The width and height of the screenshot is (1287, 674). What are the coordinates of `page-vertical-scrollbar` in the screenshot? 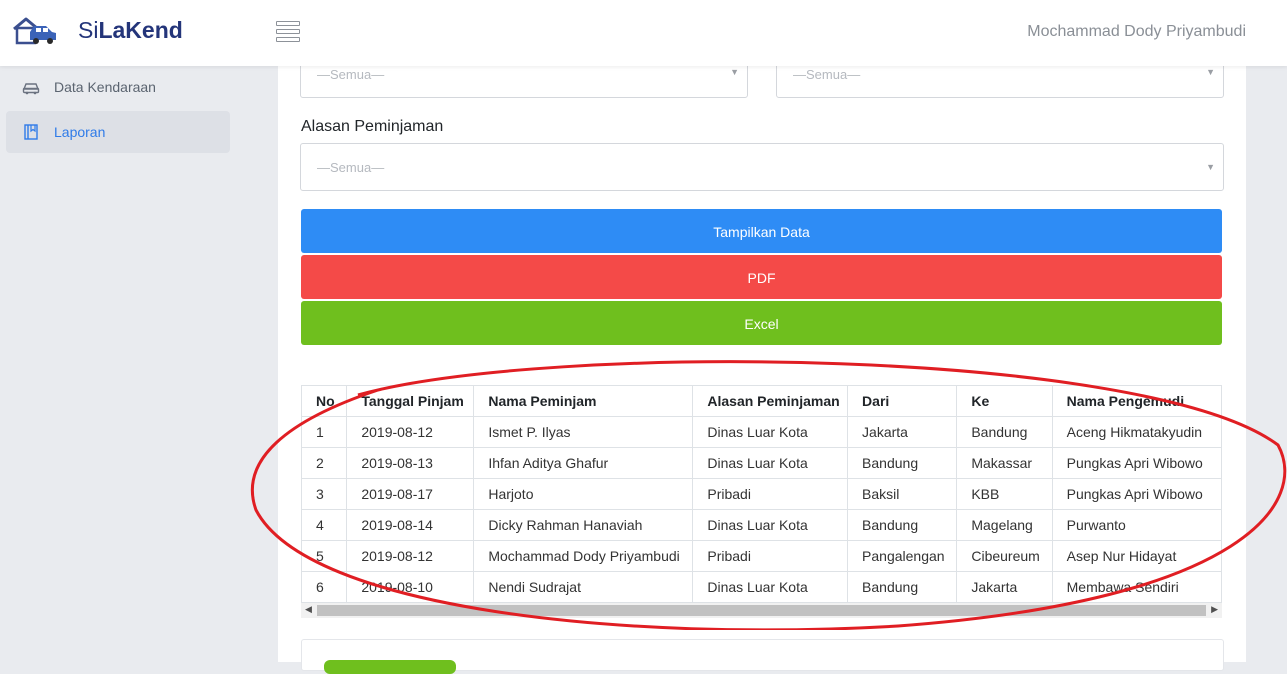 It's located at (1278, 364).